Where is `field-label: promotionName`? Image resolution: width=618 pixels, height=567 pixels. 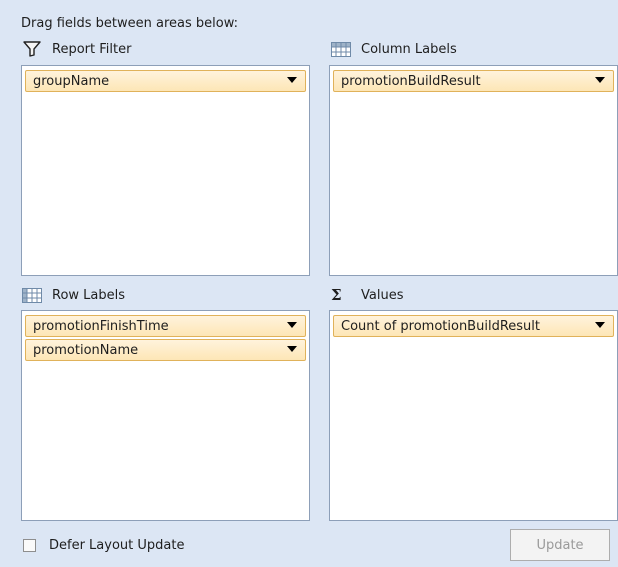 field-label: promotionName is located at coordinates (86, 350).